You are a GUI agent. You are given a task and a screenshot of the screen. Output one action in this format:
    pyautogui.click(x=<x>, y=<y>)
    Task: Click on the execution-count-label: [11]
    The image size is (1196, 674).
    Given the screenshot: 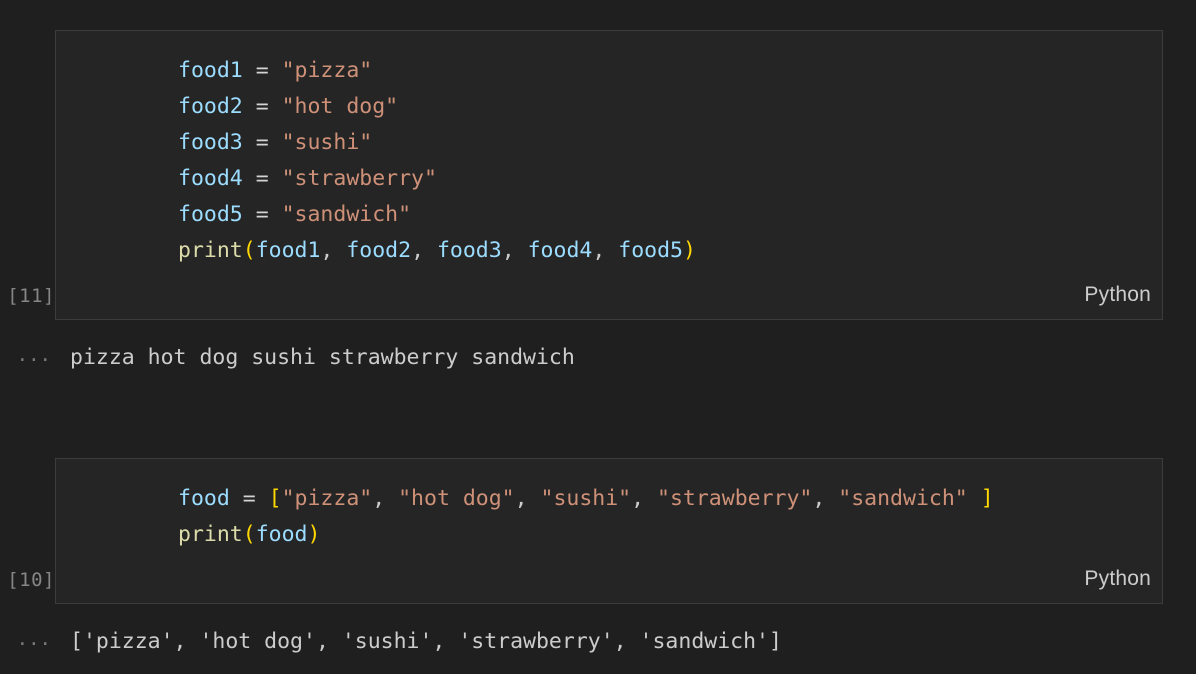 What is the action you would take?
    pyautogui.click(x=31, y=296)
    